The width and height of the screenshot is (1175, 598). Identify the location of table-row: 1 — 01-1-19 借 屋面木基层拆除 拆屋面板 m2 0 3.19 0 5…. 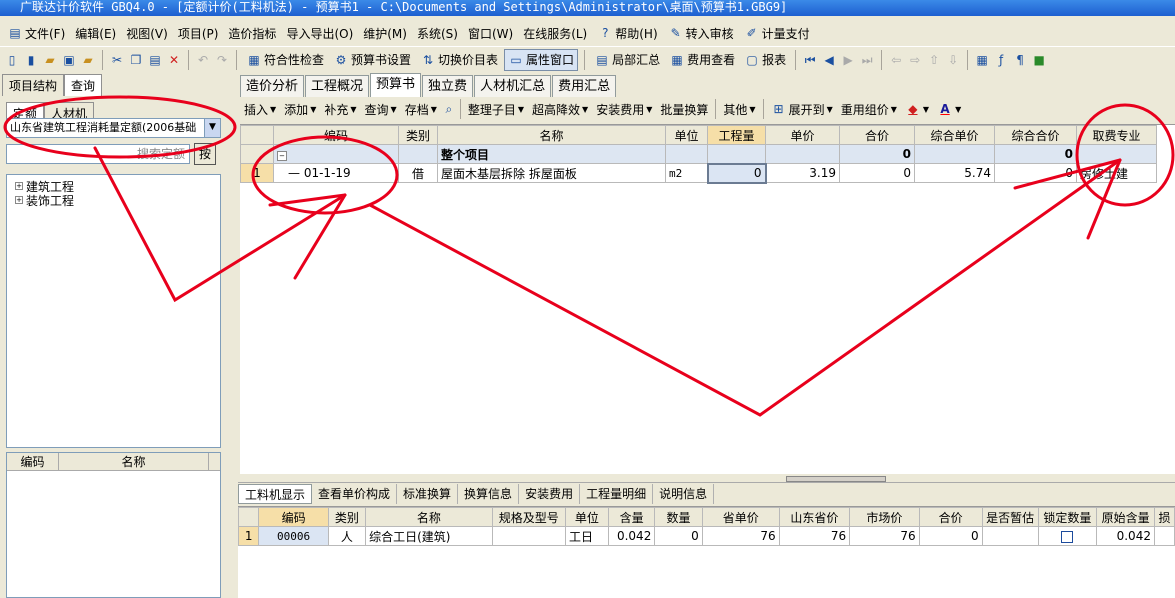
(698, 173).